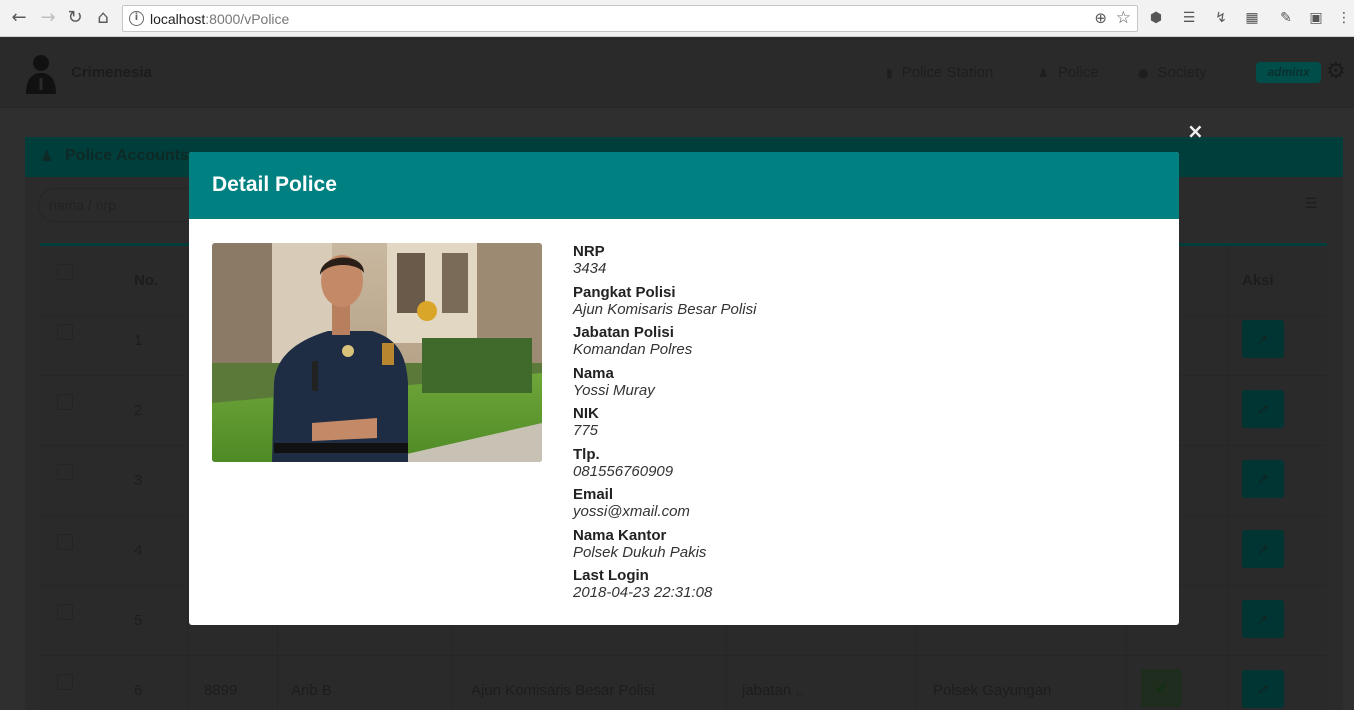 This screenshot has height=710, width=1354. What do you see at coordinates (111, 72) in the screenshot?
I see `brand-name: Crimenesia` at bounding box center [111, 72].